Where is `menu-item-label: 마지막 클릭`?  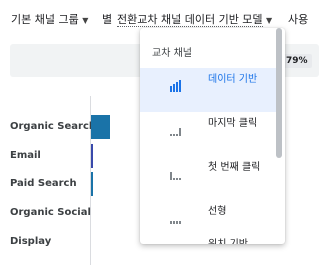 menu-item-label: 마지막 클릭 is located at coordinates (233, 123).